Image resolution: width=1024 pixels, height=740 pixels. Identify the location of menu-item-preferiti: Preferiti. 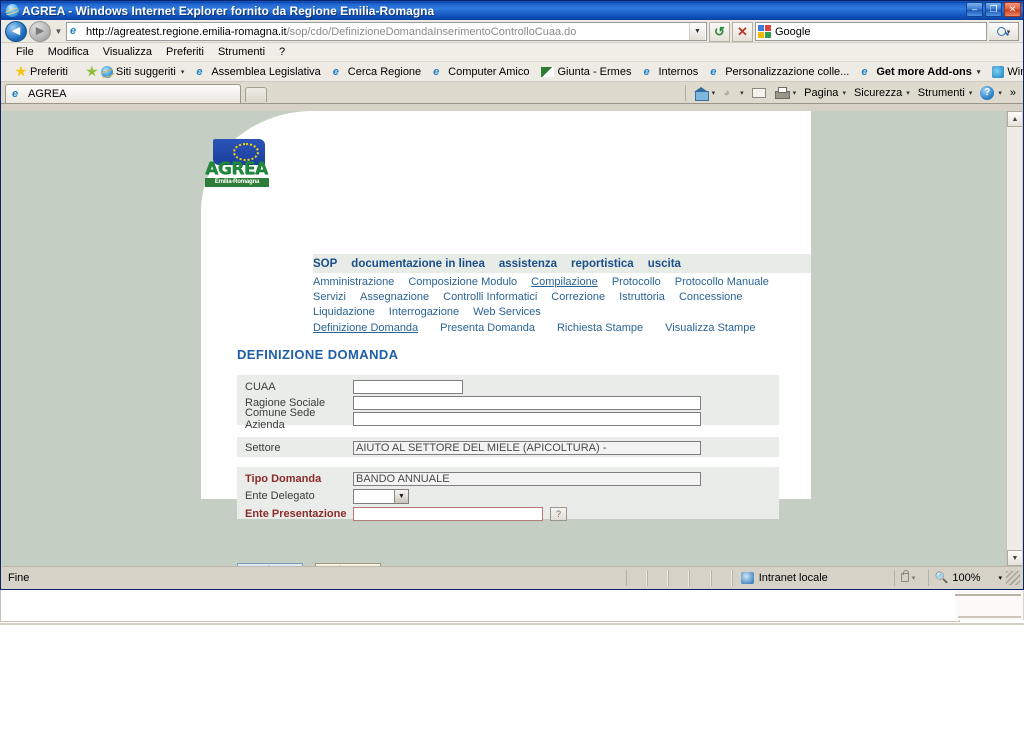
(185, 52).